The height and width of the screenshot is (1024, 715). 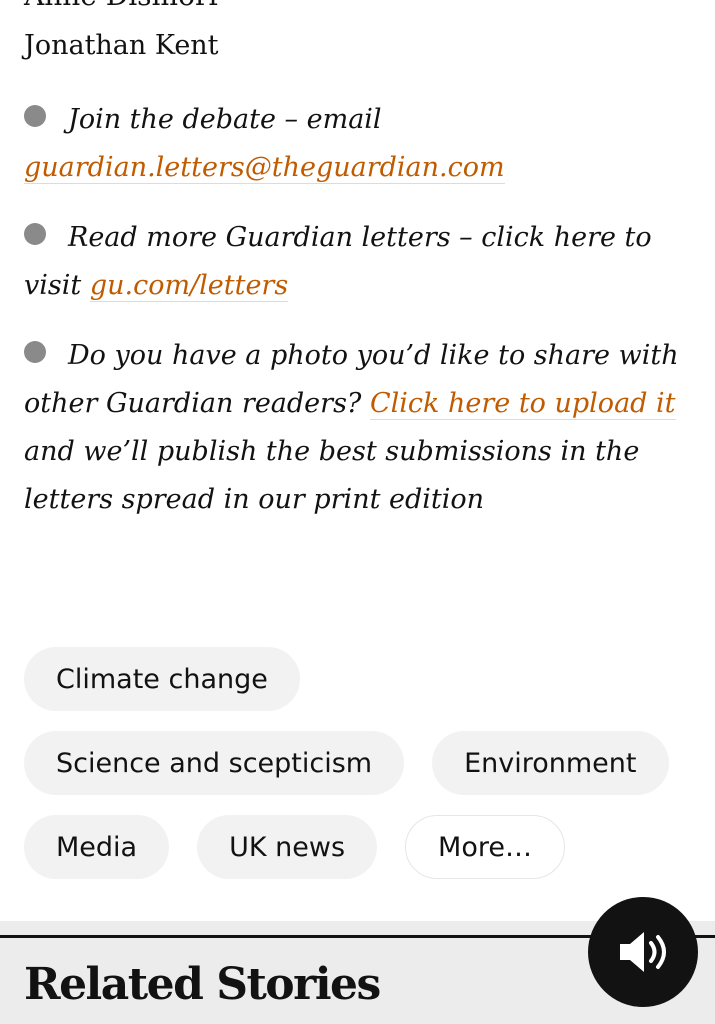 I want to click on related-stories-heading: Related Stories, so click(x=202, y=984).